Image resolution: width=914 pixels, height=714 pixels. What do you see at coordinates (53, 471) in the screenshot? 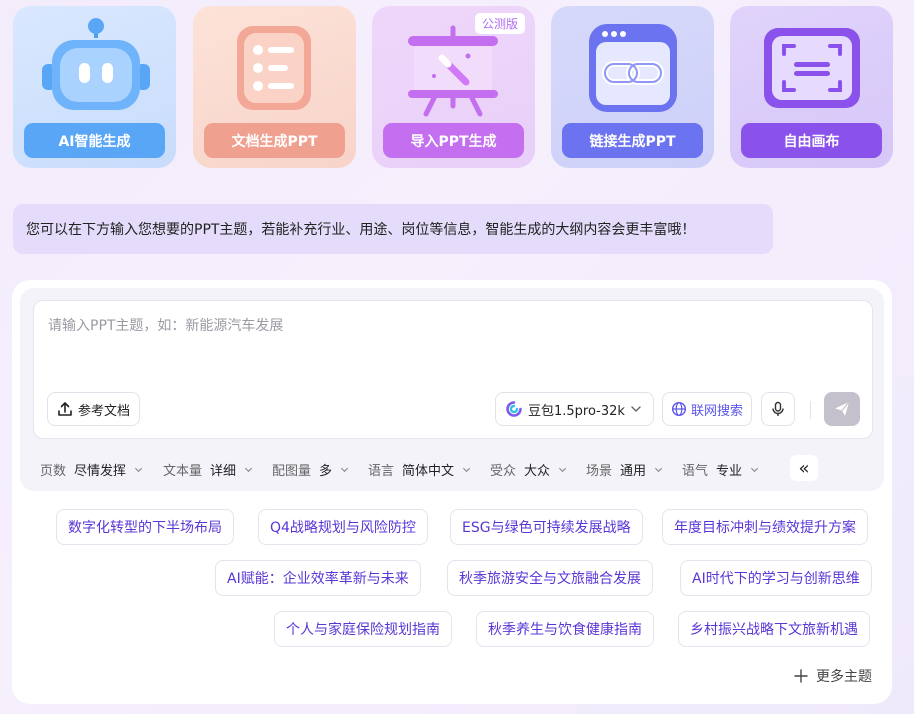
I see `option-label: 页数` at bounding box center [53, 471].